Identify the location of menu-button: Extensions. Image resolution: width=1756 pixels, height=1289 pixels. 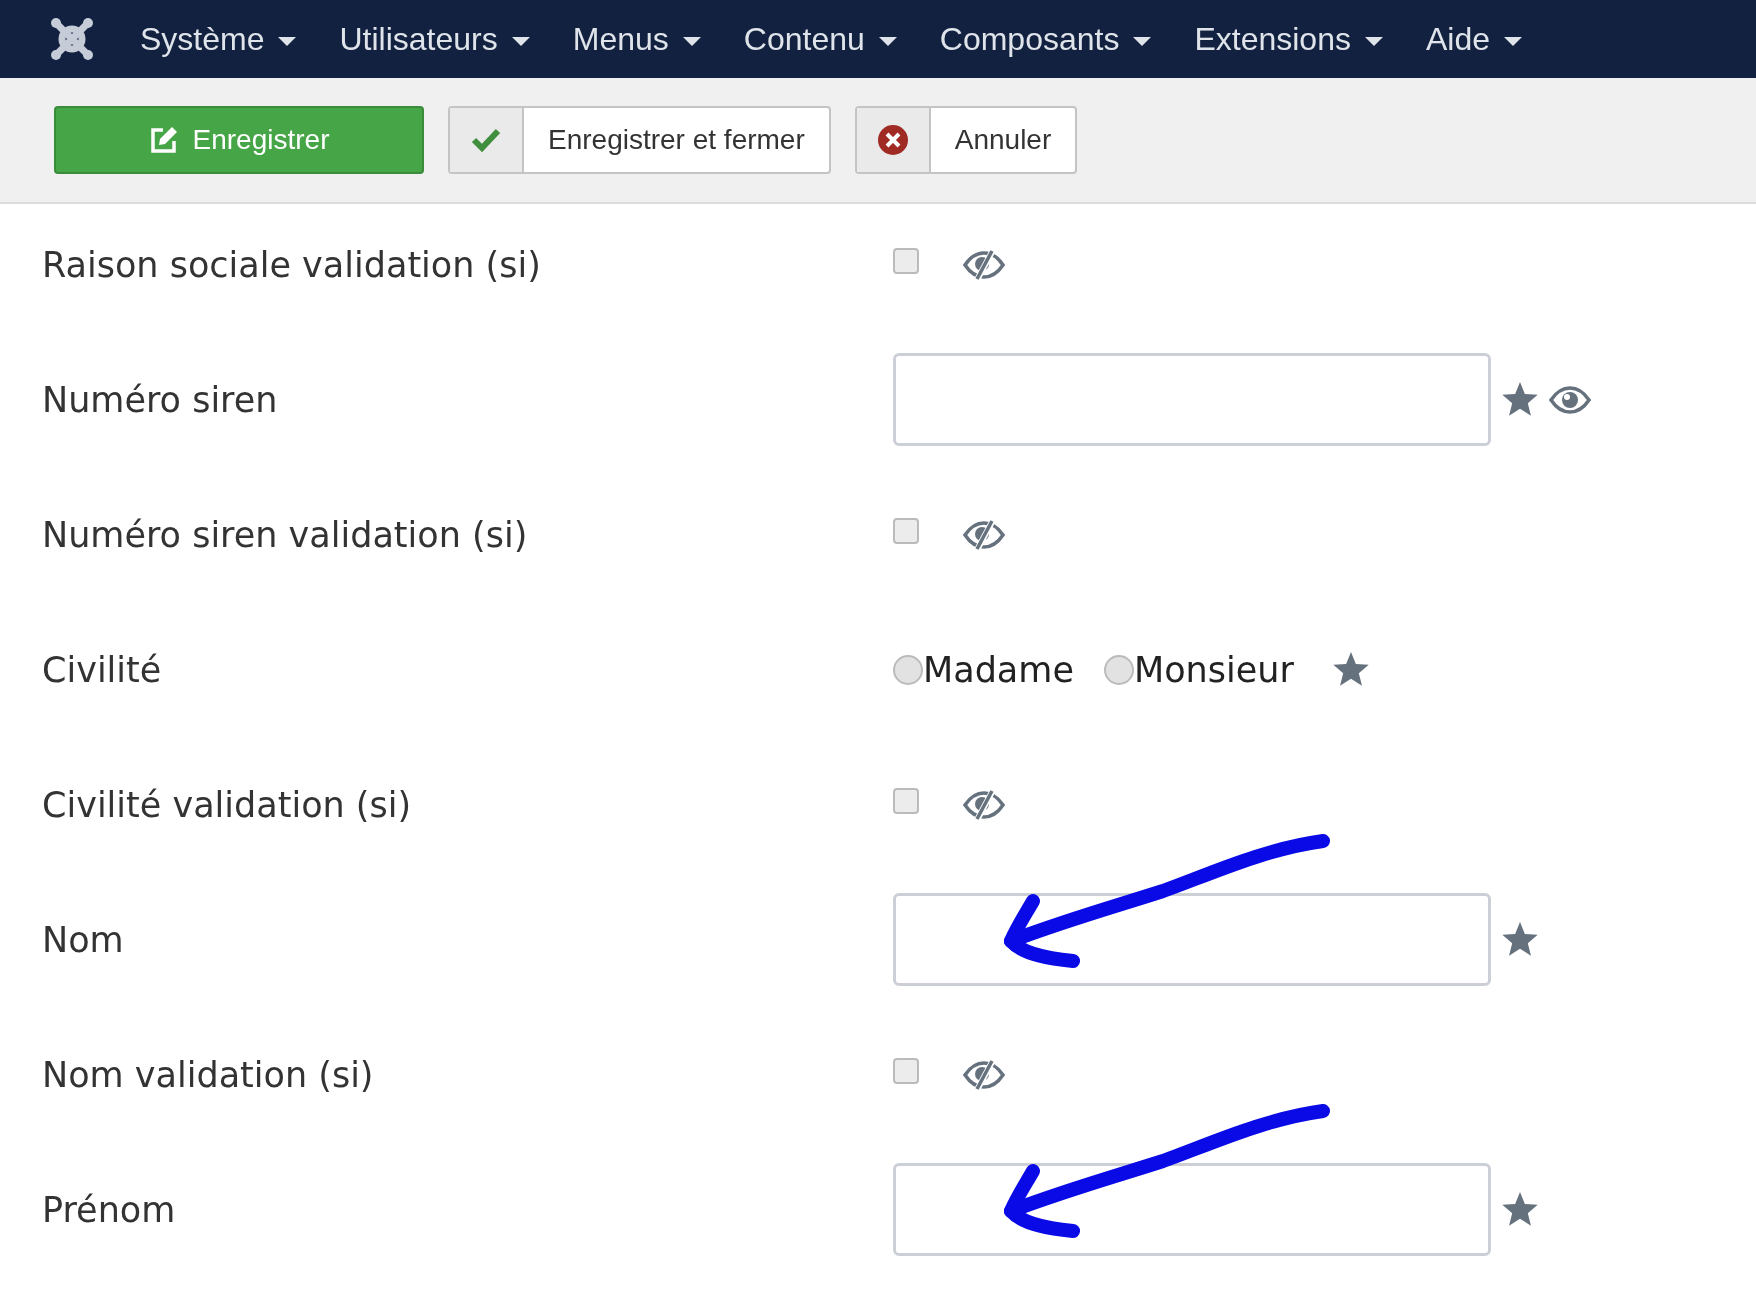
(1288, 39).